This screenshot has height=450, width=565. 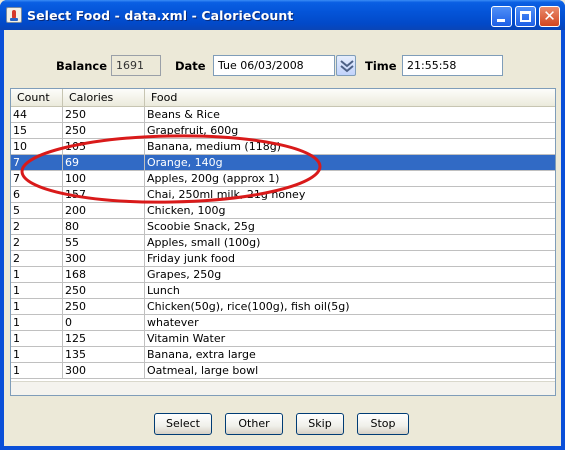 I want to click on calories-cell: 200, so click(x=104, y=211).